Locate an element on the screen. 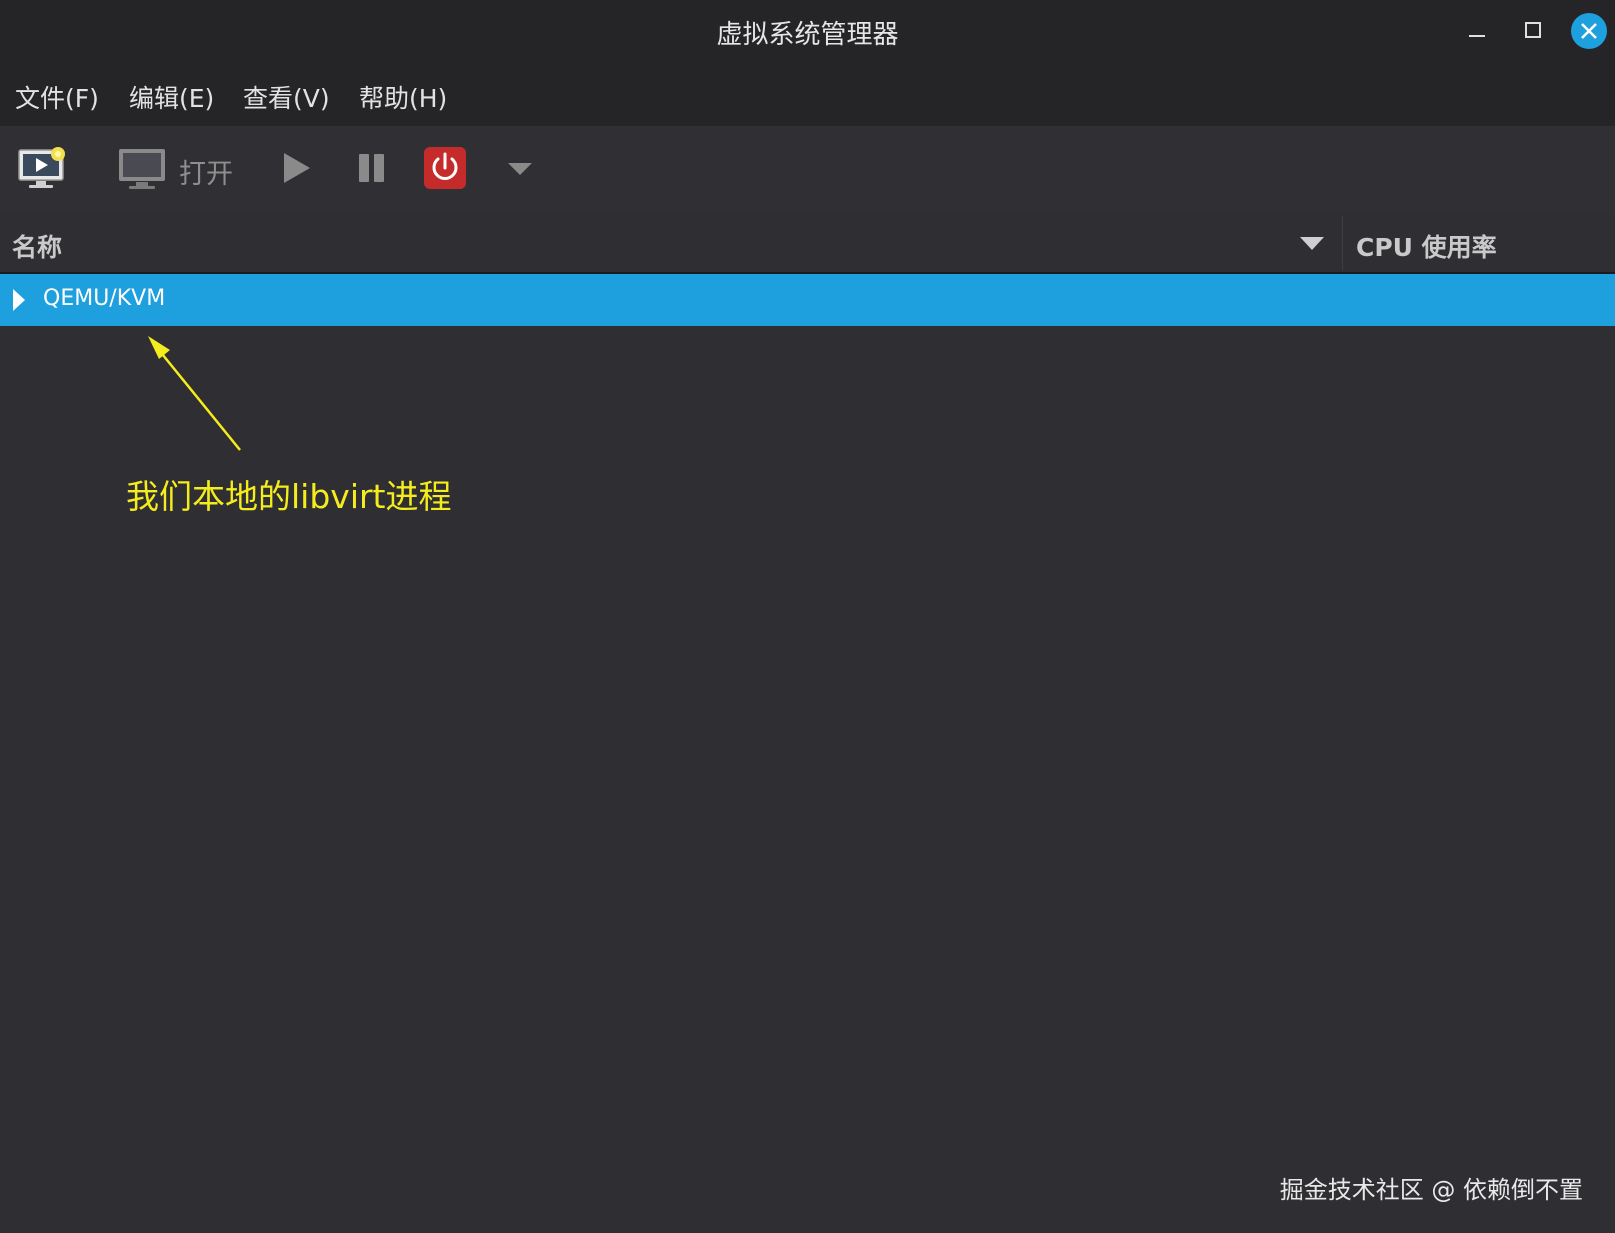  table-row: QEMU/KVM is located at coordinates (807, 300).